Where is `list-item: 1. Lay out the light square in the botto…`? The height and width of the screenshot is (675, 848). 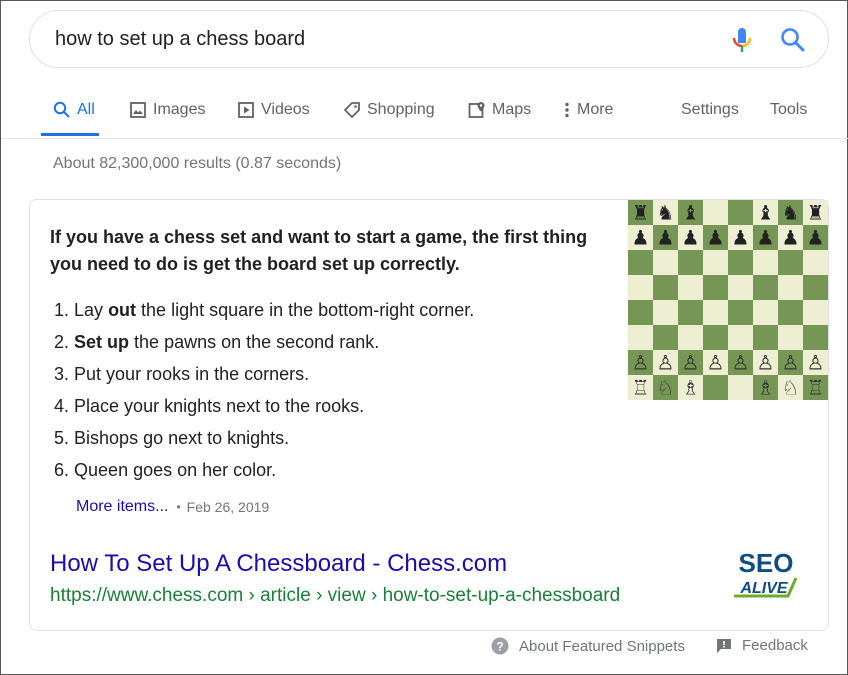
list-item: 1. Lay out the light square in the botto… is located at coordinates (264, 310).